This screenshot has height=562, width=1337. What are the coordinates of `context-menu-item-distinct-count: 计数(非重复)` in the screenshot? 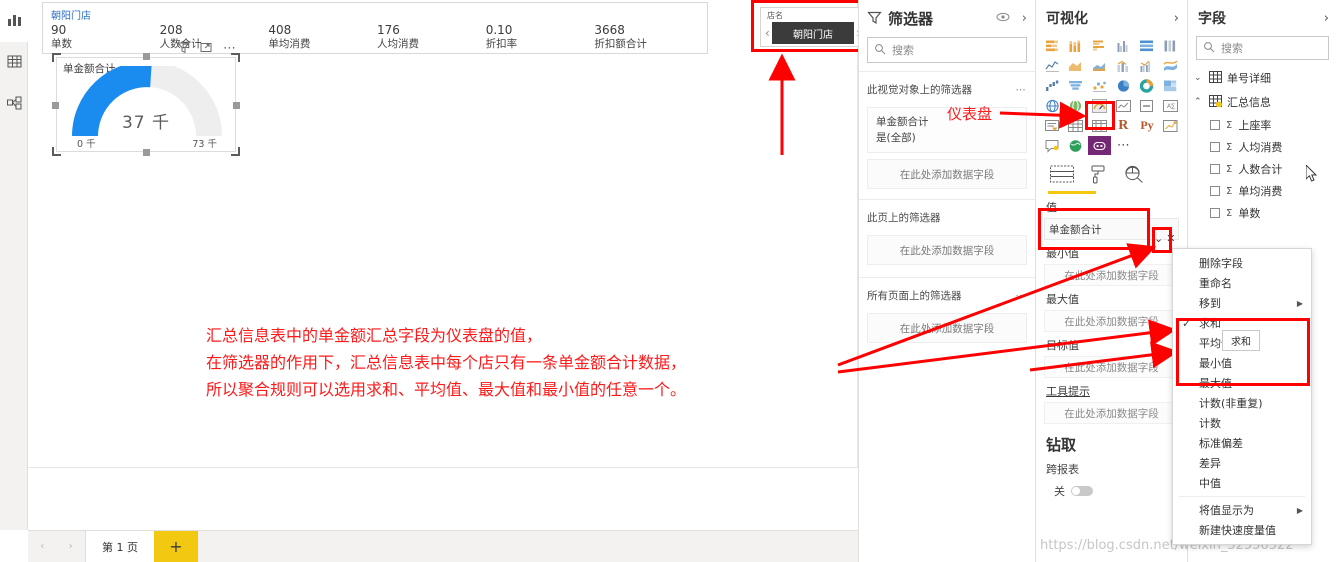 It's located at (1242, 403).